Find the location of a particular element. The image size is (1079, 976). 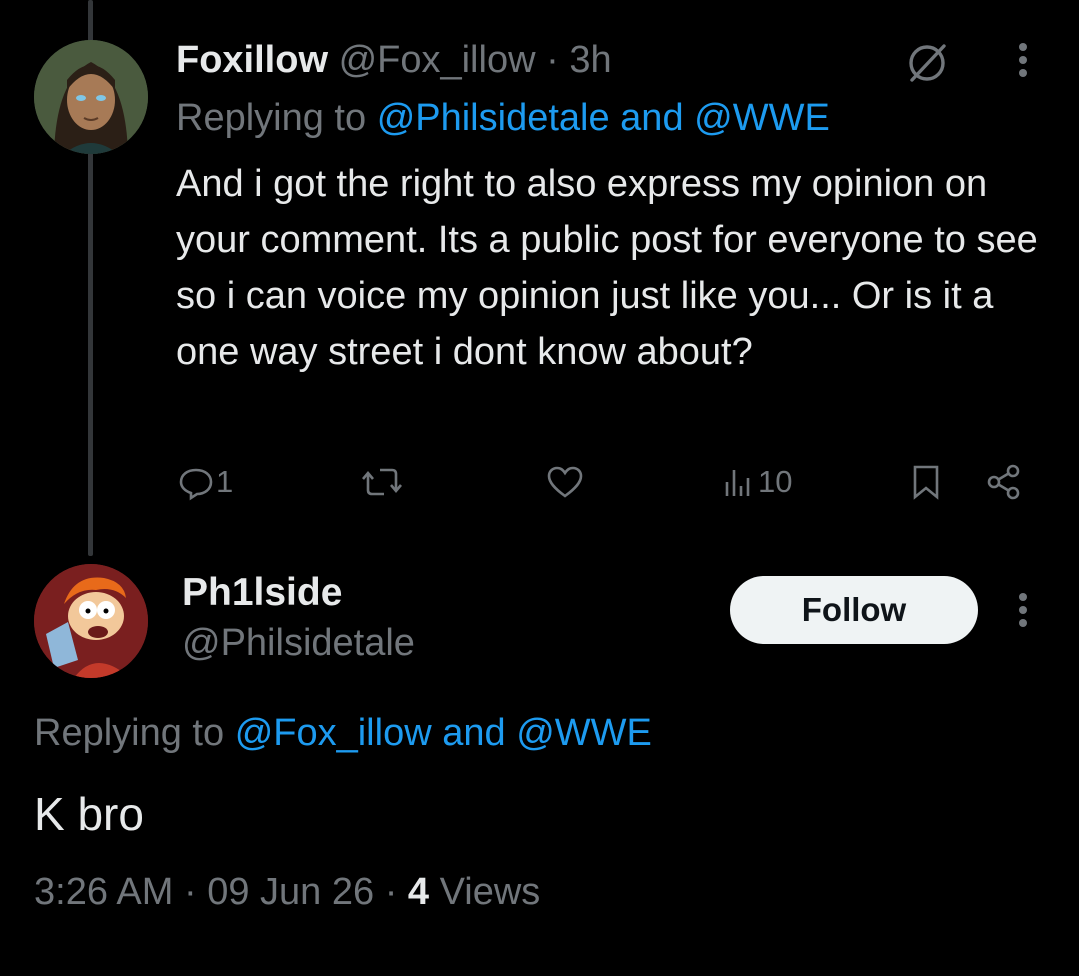

retweet-icon is located at coordinates (382, 482).